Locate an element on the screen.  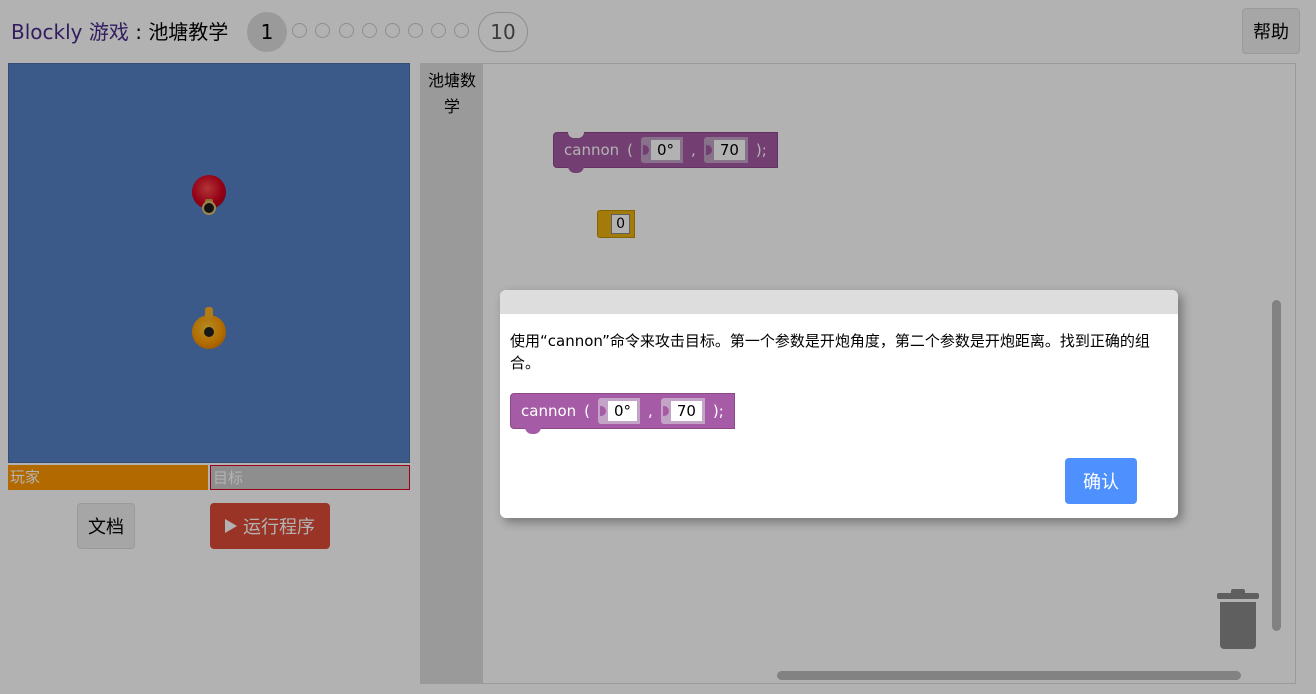
block-next-notch is located at coordinates (533, 430).